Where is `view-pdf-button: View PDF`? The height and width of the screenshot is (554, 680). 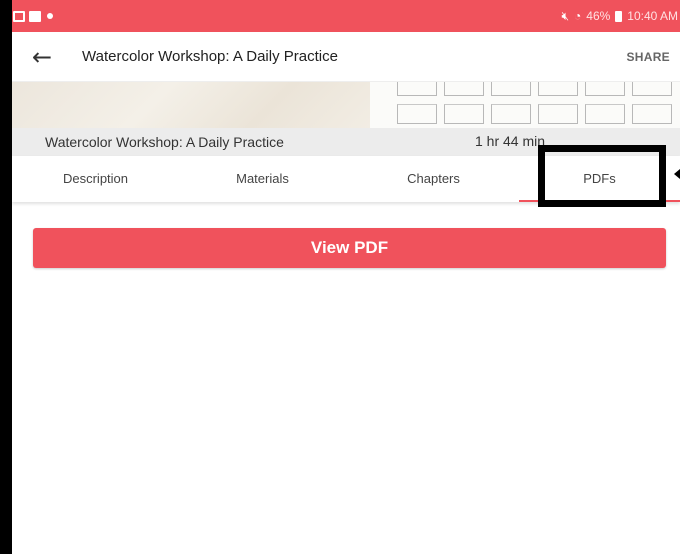 view-pdf-button: View PDF is located at coordinates (349, 248).